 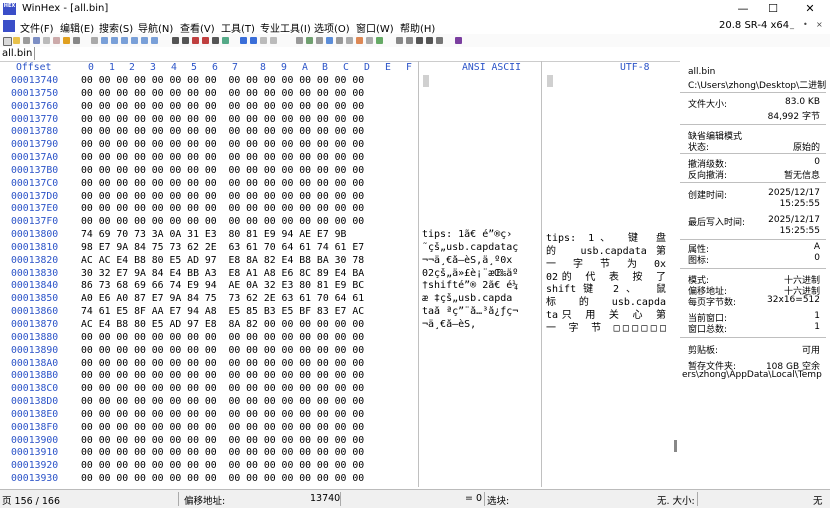 I want to click on minimize-button: —, so click(x=743, y=9).